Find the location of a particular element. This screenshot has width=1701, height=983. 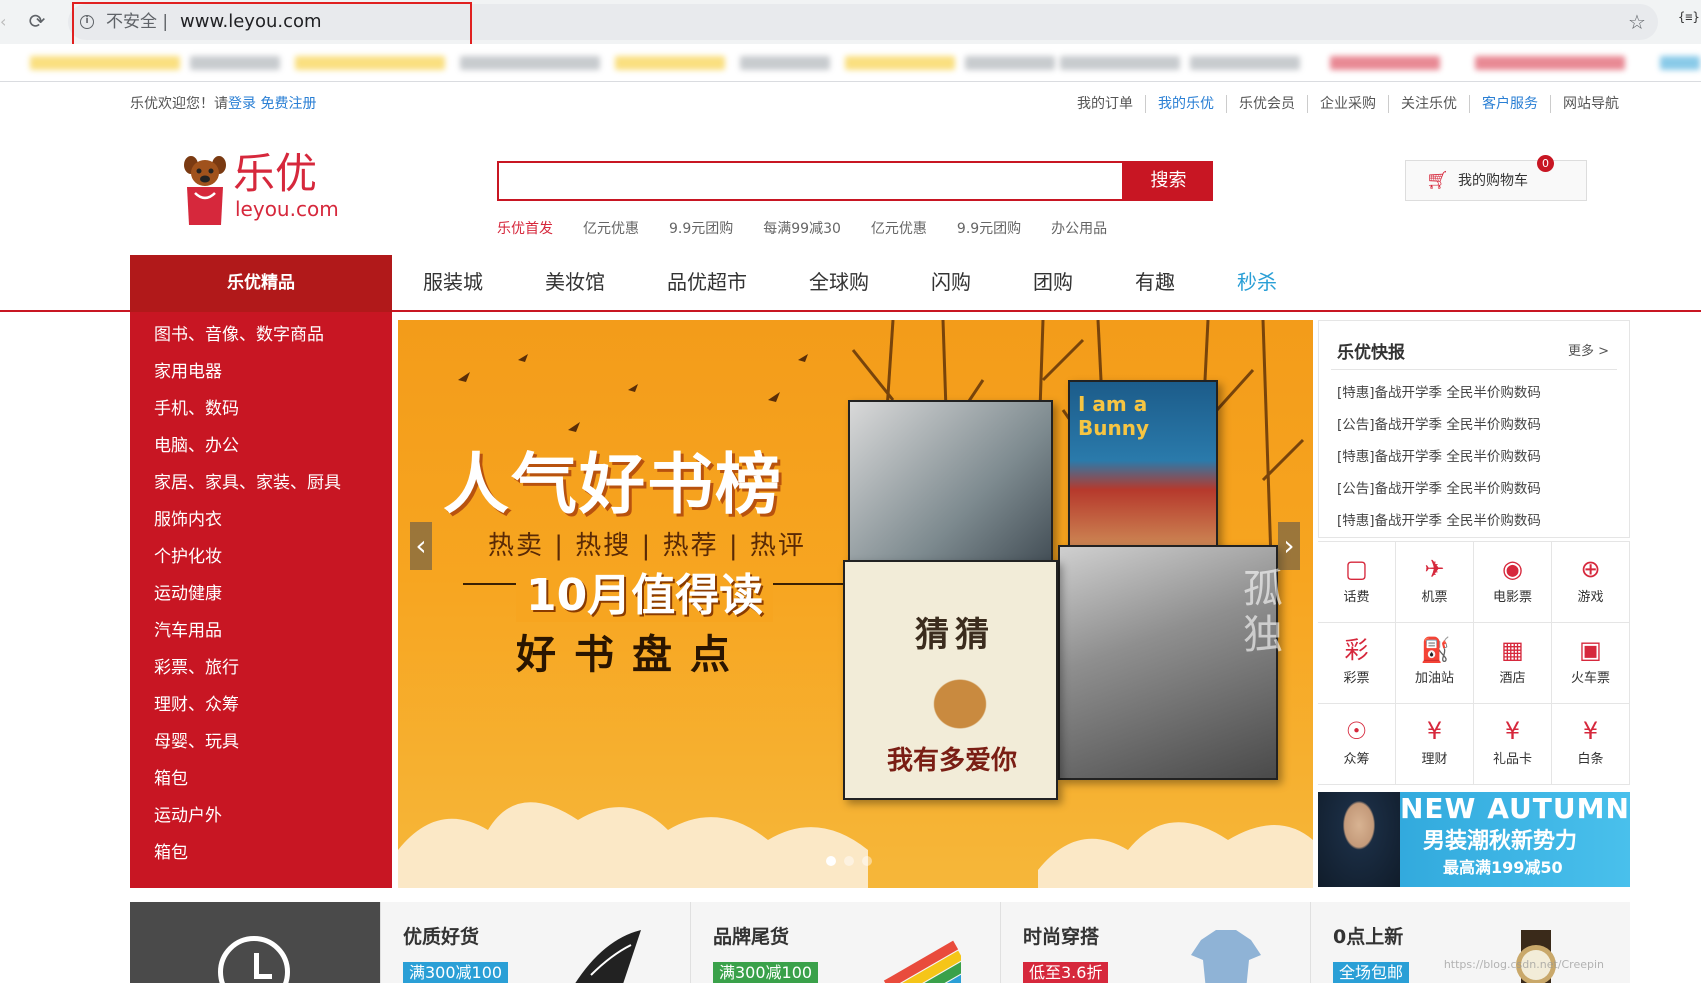

service-gas: ⛽ 加油站 is located at coordinates (1435, 663).